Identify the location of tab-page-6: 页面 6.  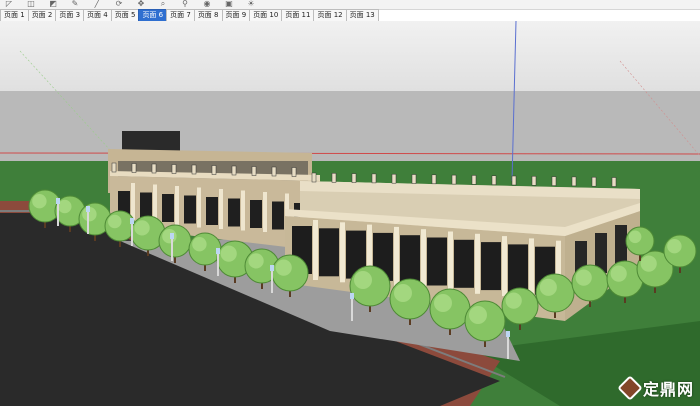
(153, 15).